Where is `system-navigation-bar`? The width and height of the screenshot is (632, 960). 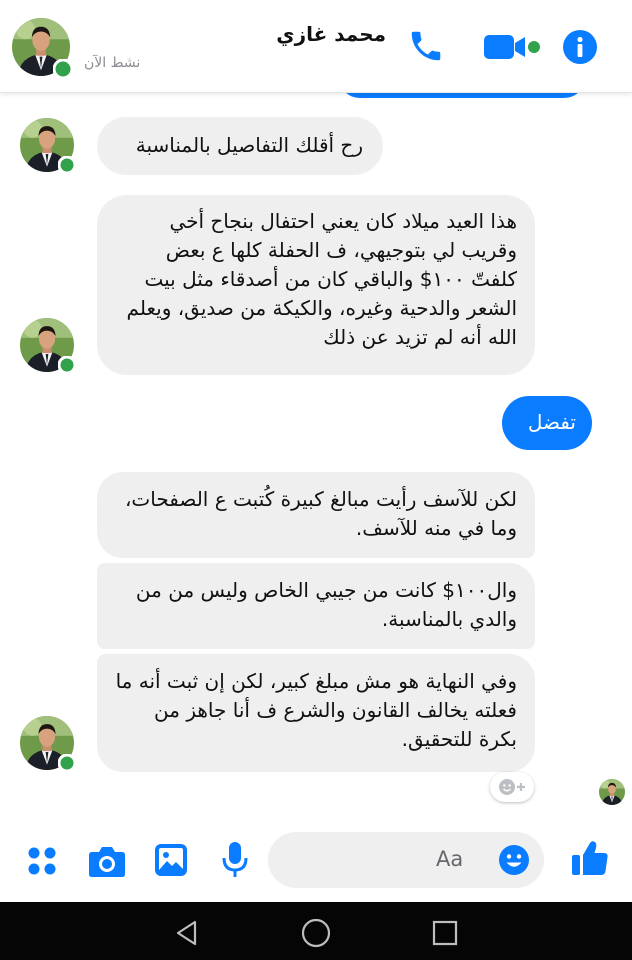 system-navigation-bar is located at coordinates (316, 931).